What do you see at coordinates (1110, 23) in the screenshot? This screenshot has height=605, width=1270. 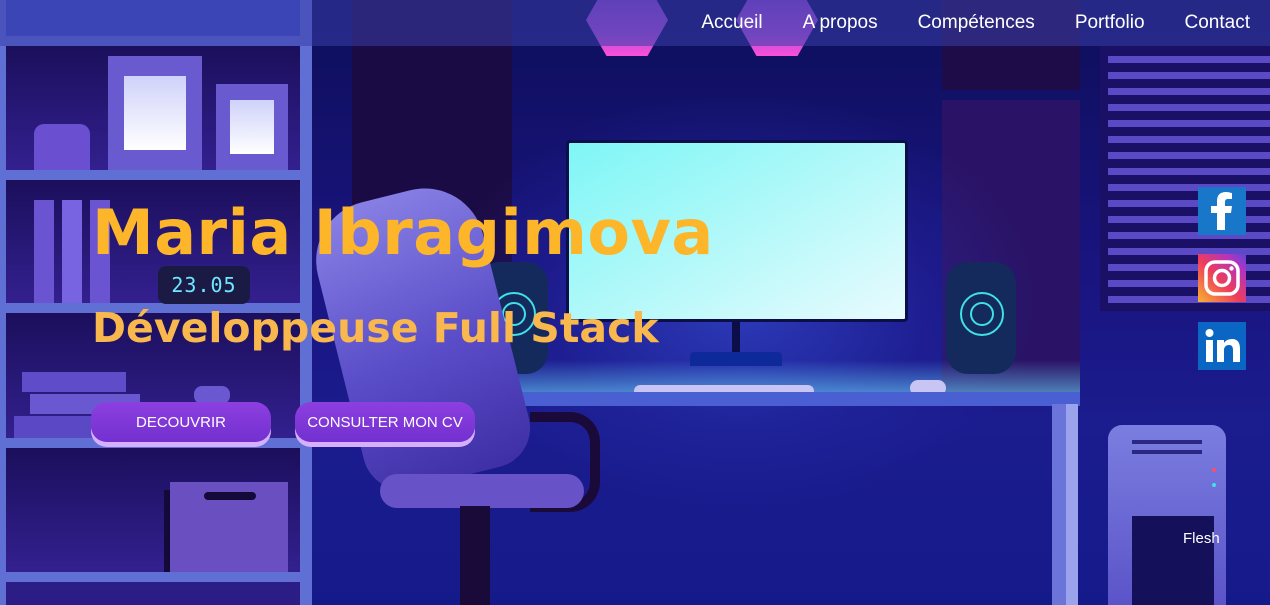 I see `nav-link-portfolio: Portfolio` at bounding box center [1110, 23].